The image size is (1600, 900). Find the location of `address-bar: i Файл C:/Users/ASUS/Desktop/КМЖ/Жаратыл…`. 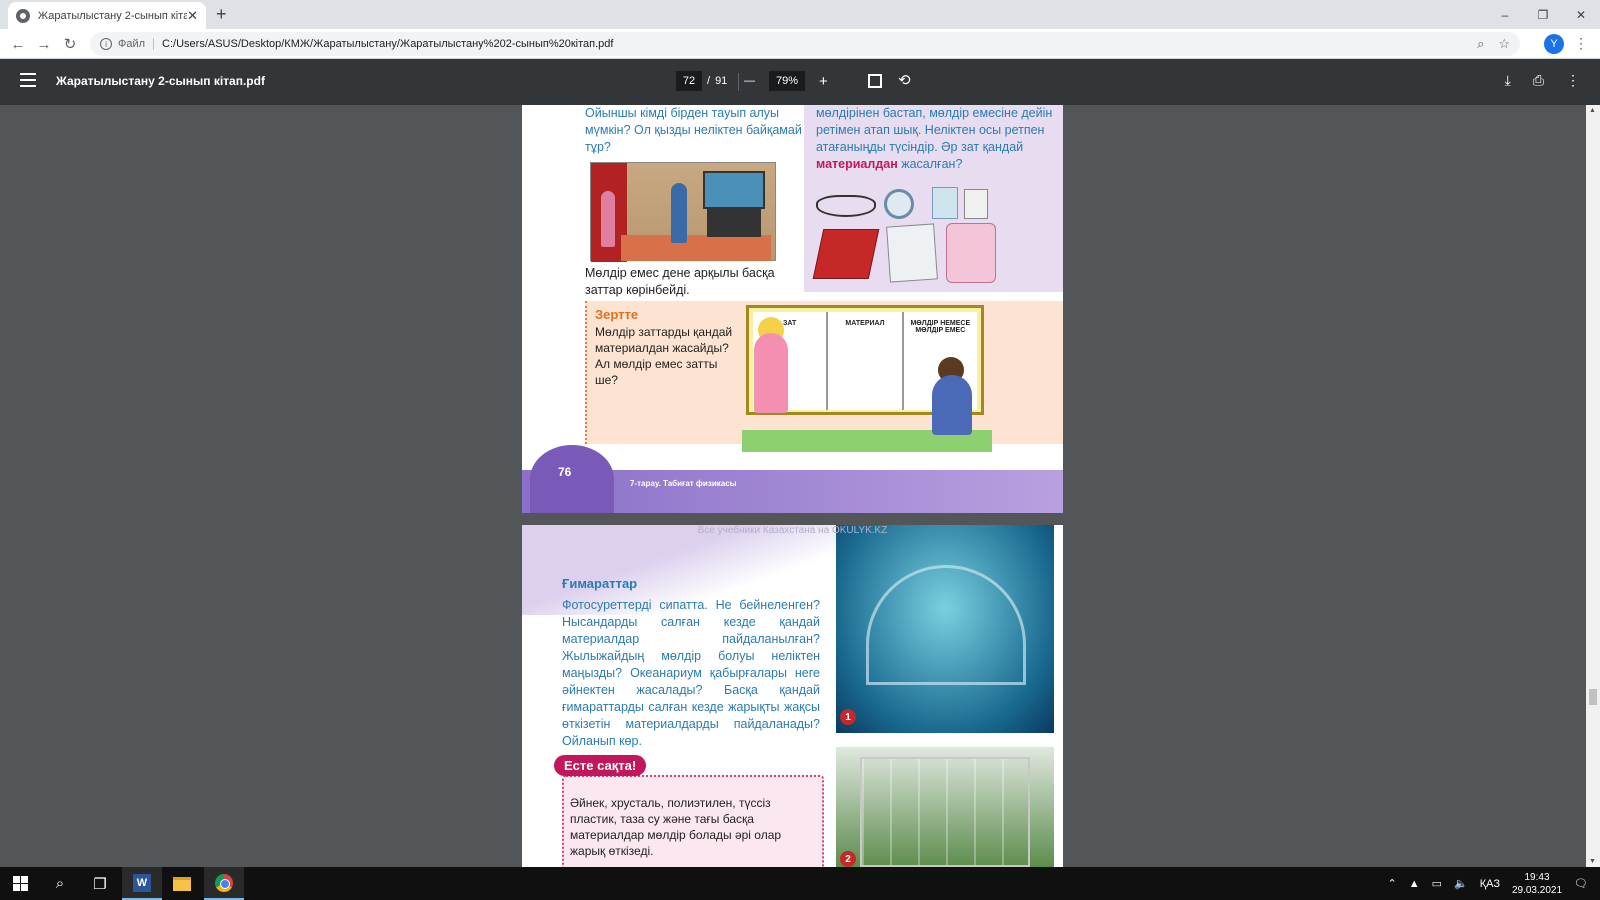

address-bar: i Файл C:/Users/ASUS/Desktop/КМЖ/Жаратыл… is located at coordinates (805, 44).